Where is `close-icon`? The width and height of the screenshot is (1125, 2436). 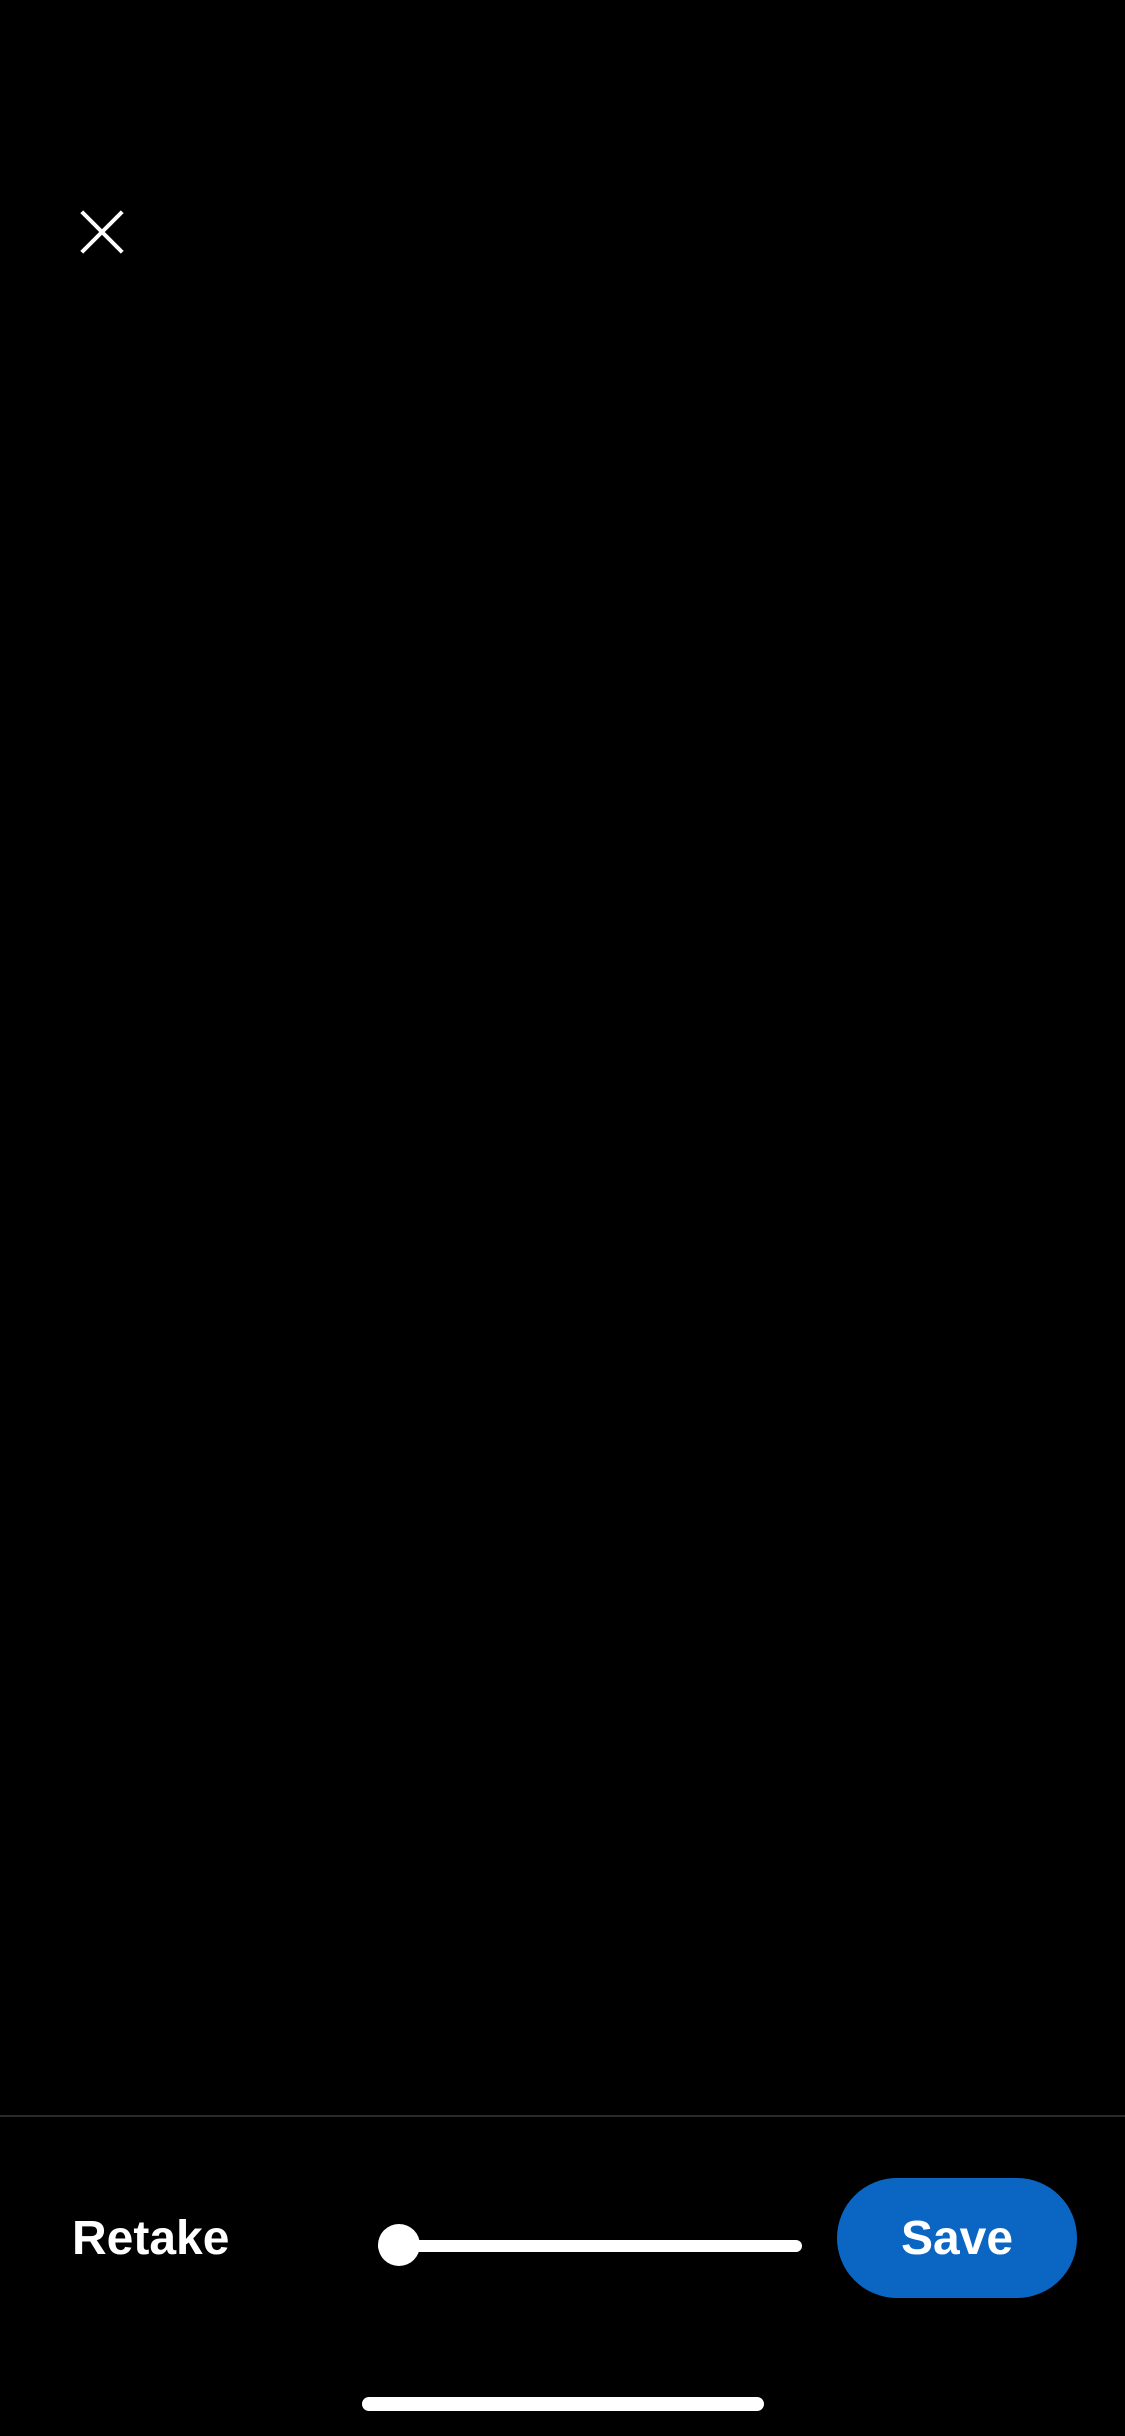 close-icon is located at coordinates (102, 232).